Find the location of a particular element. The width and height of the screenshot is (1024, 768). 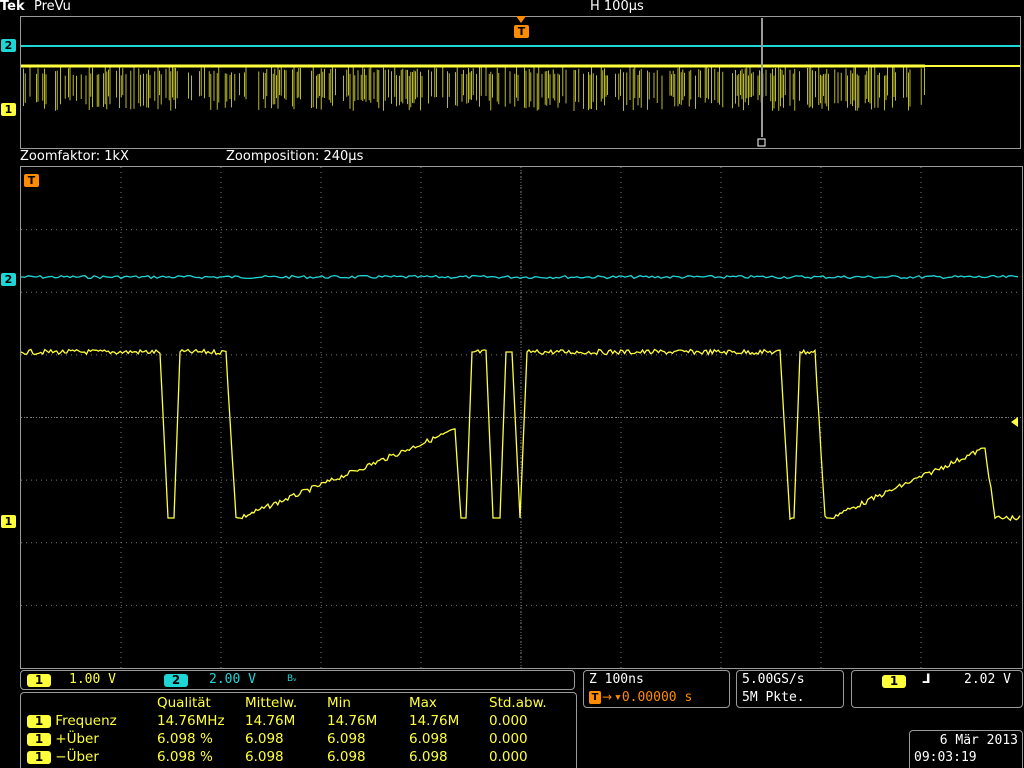

trigger-position-icon: T is located at coordinates (595, 697).